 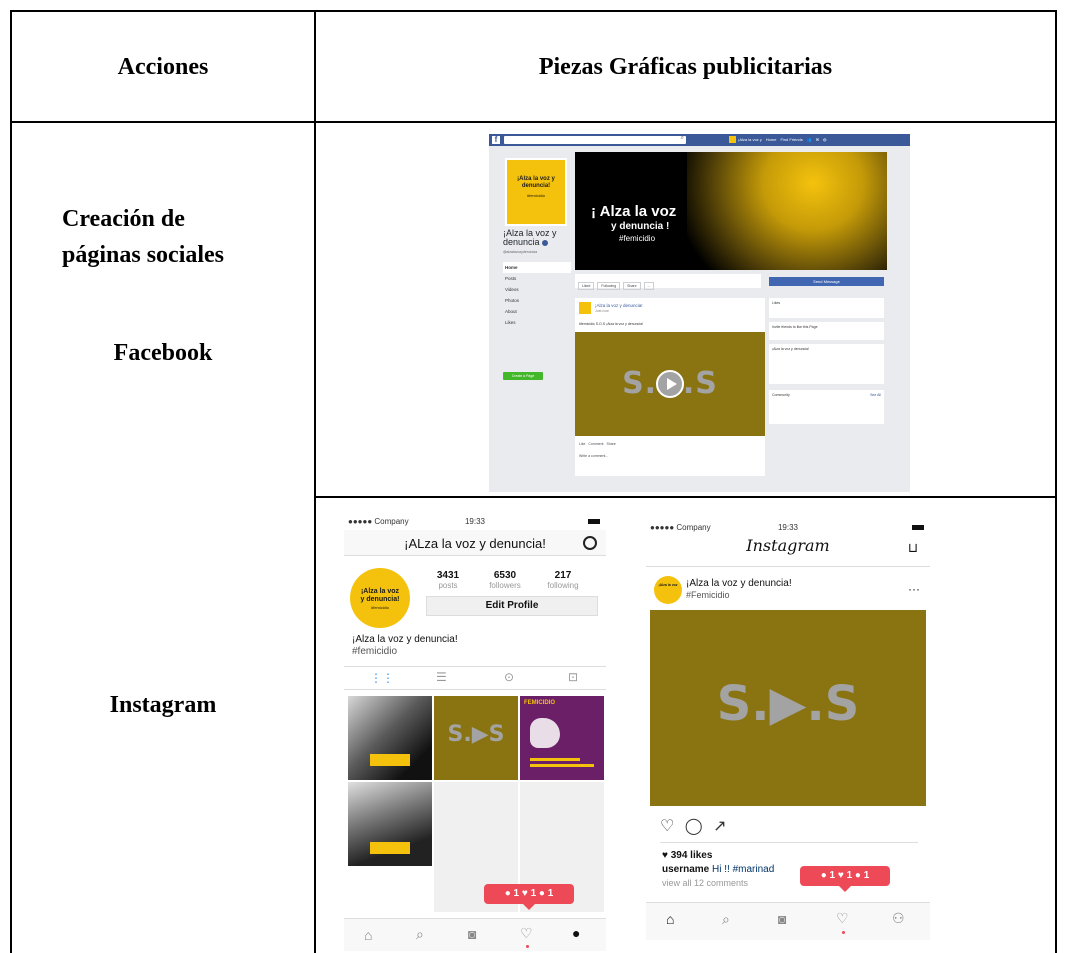 I want to click on post-reactions: Like Comment Share, so click(x=597, y=444).